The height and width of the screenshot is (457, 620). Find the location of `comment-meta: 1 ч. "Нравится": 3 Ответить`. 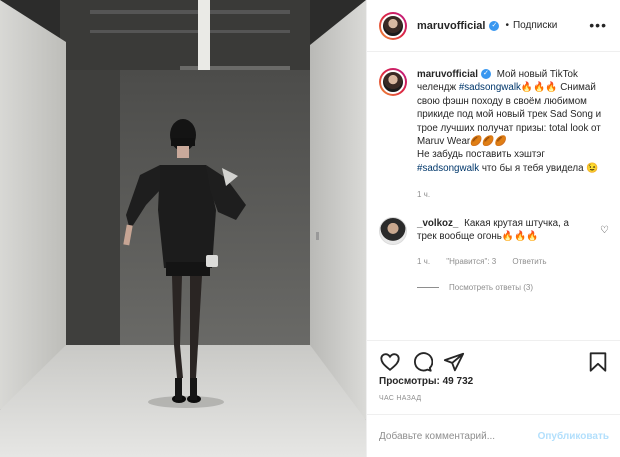

comment-meta: 1 ч. "Нравится": 3 Ответить is located at coordinates (502, 261).